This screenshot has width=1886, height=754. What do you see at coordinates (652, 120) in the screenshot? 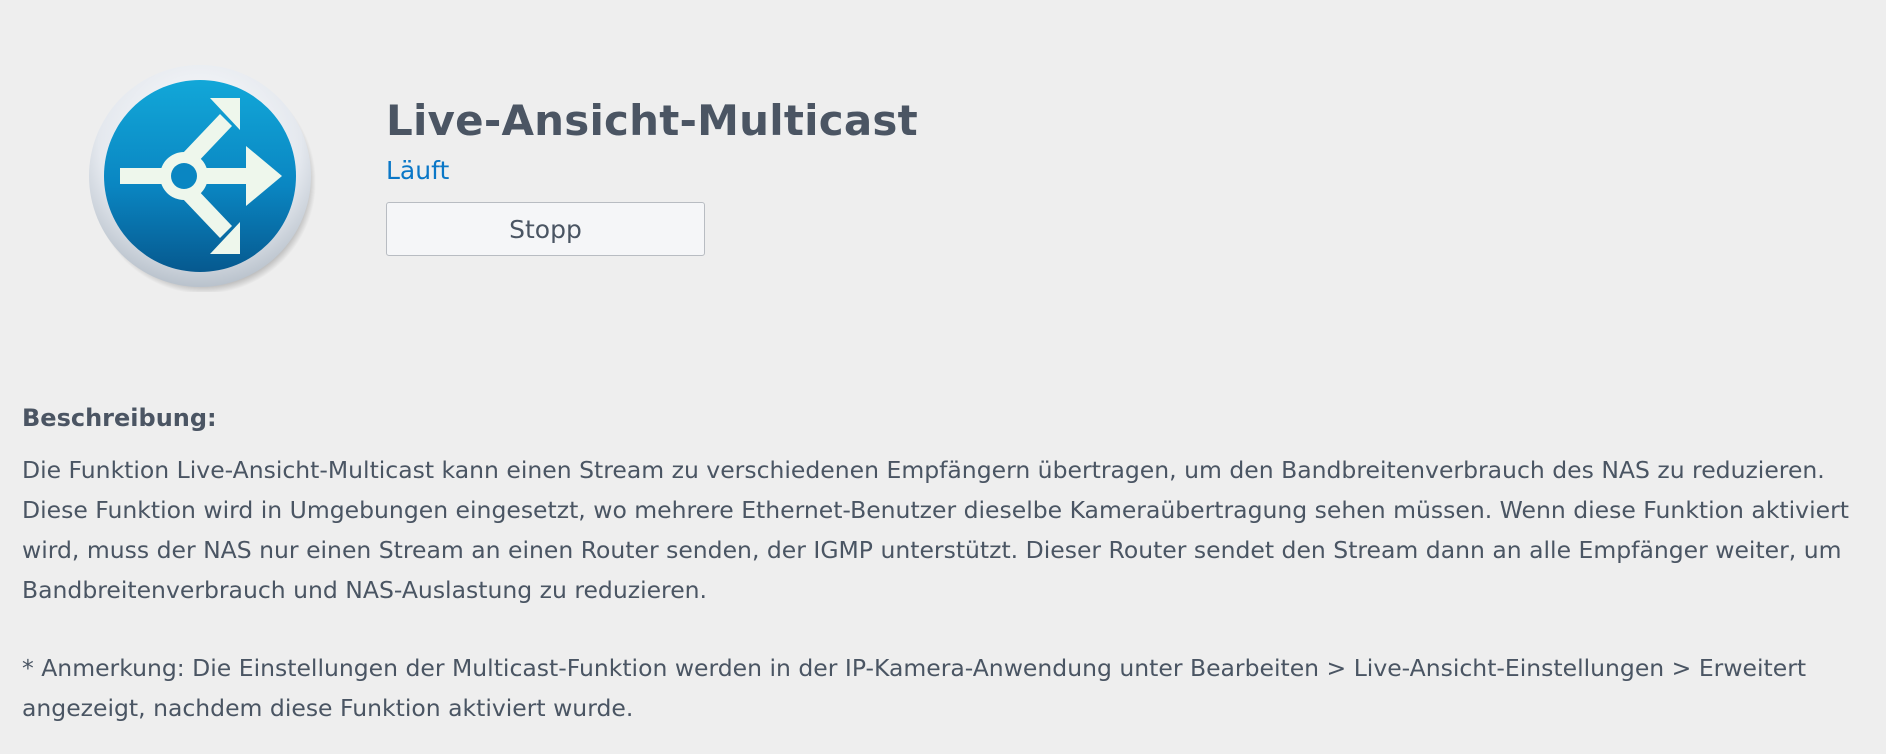
I see `page-title: Live-Ansicht-Multicast` at bounding box center [652, 120].